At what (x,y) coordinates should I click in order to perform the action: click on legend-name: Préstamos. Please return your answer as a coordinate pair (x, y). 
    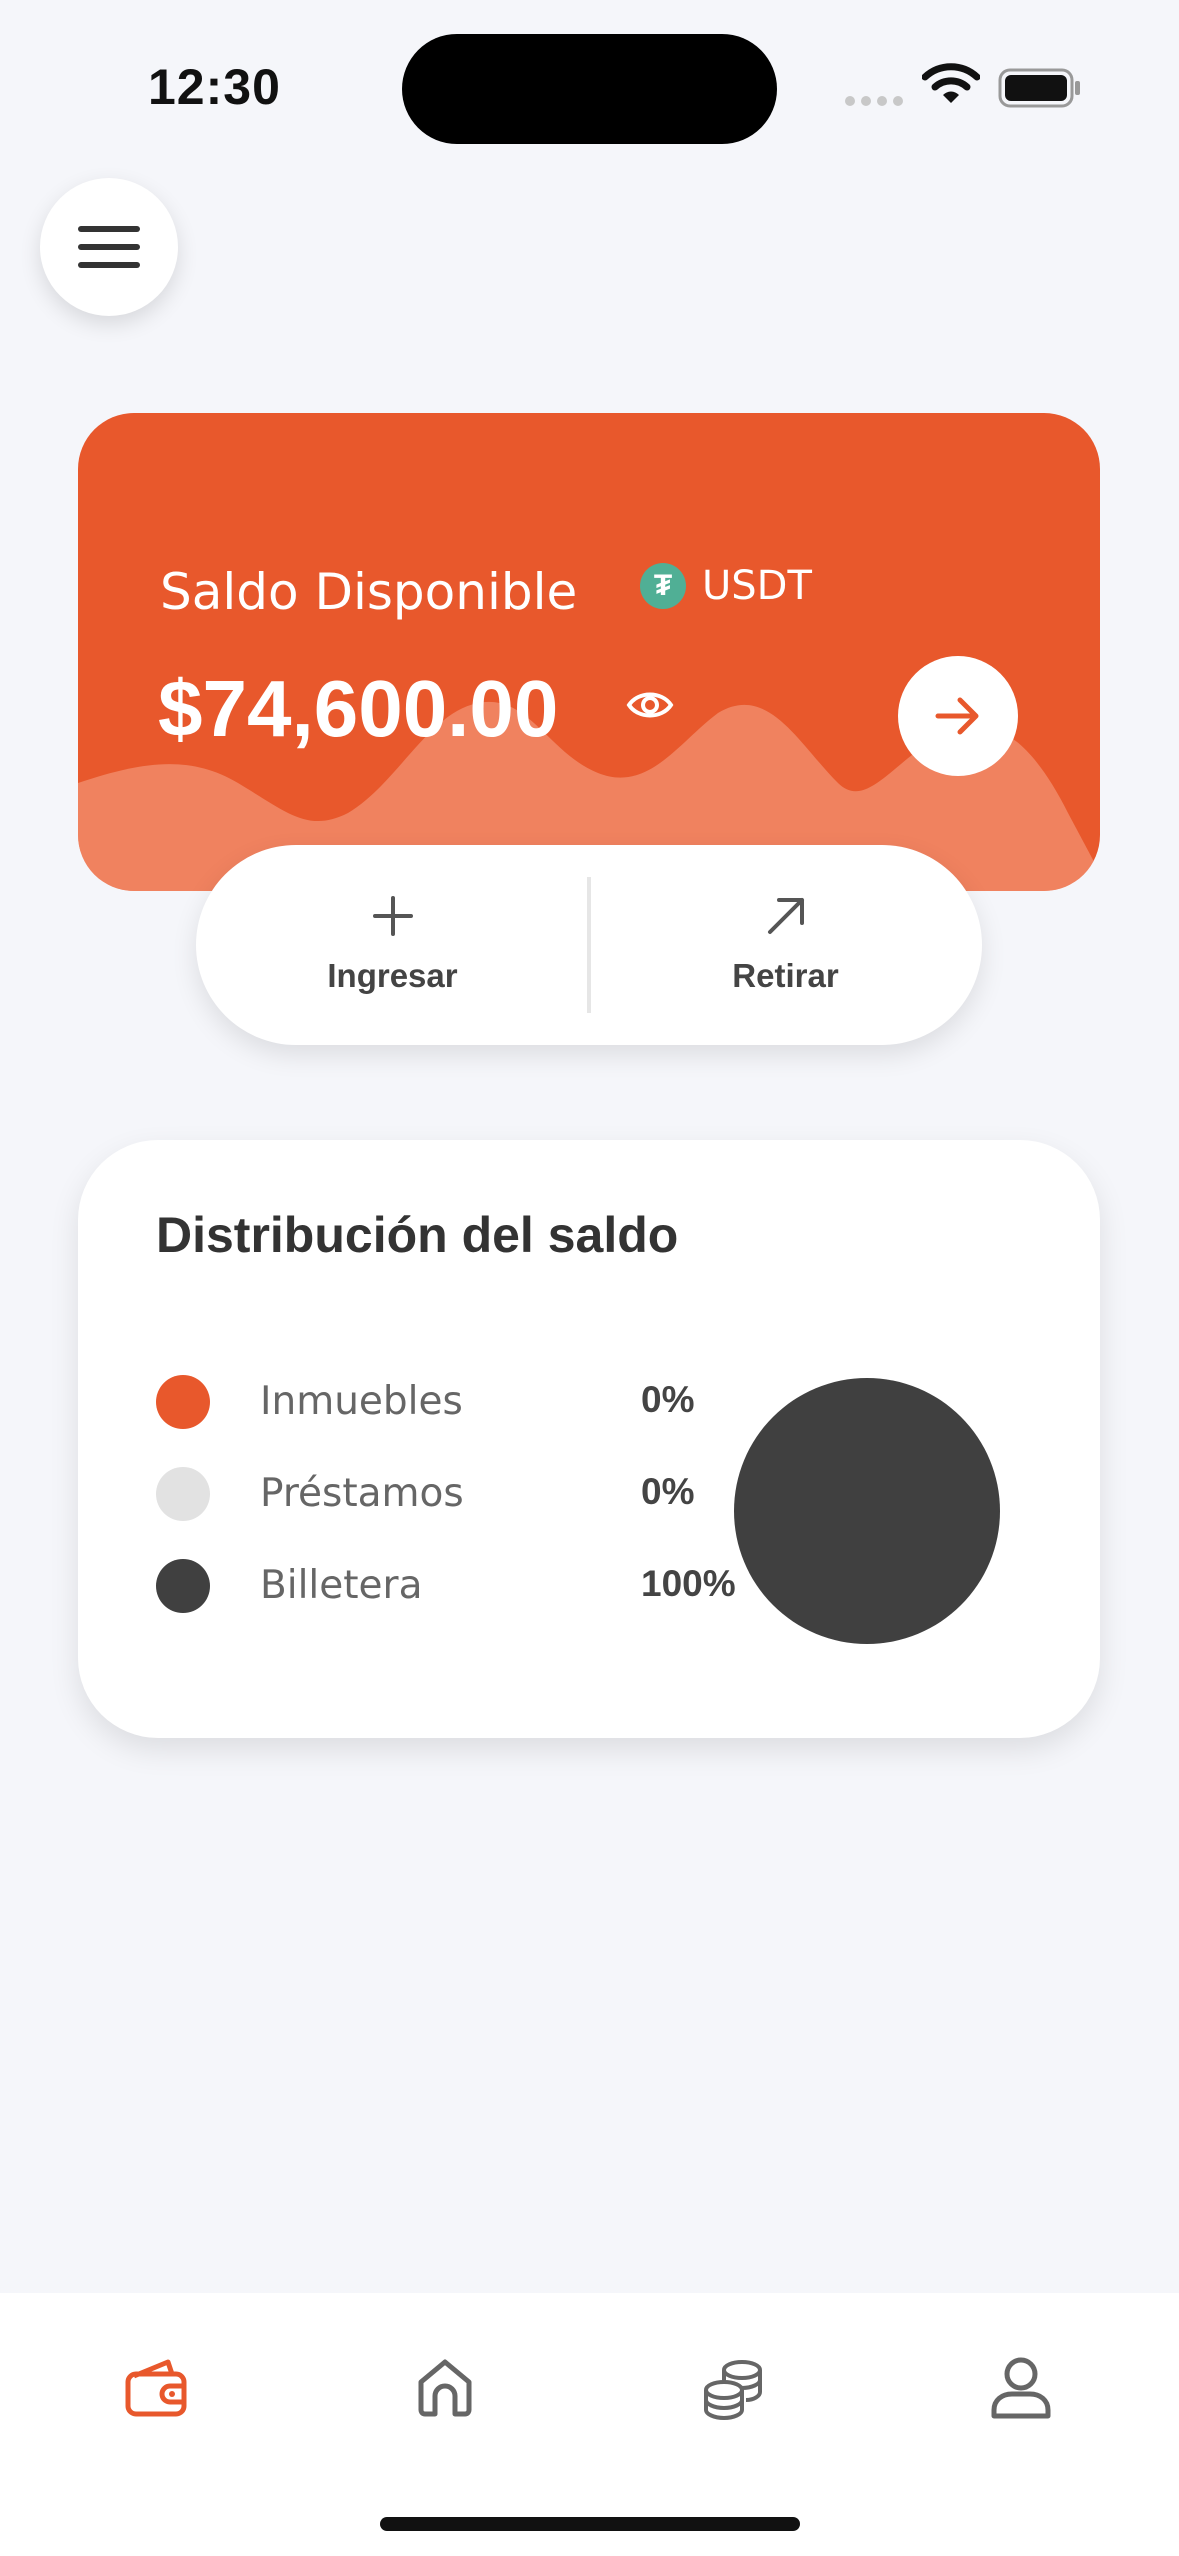
    Looking at the image, I should click on (362, 1493).